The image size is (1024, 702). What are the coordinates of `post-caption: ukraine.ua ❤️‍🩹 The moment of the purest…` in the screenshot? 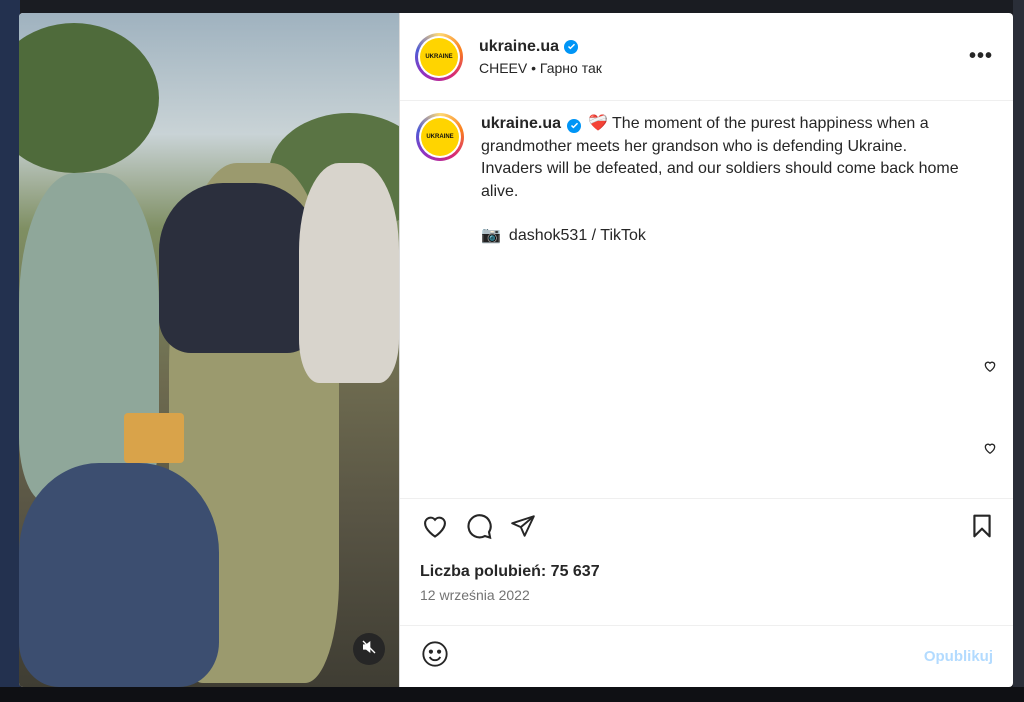 It's located at (721, 180).